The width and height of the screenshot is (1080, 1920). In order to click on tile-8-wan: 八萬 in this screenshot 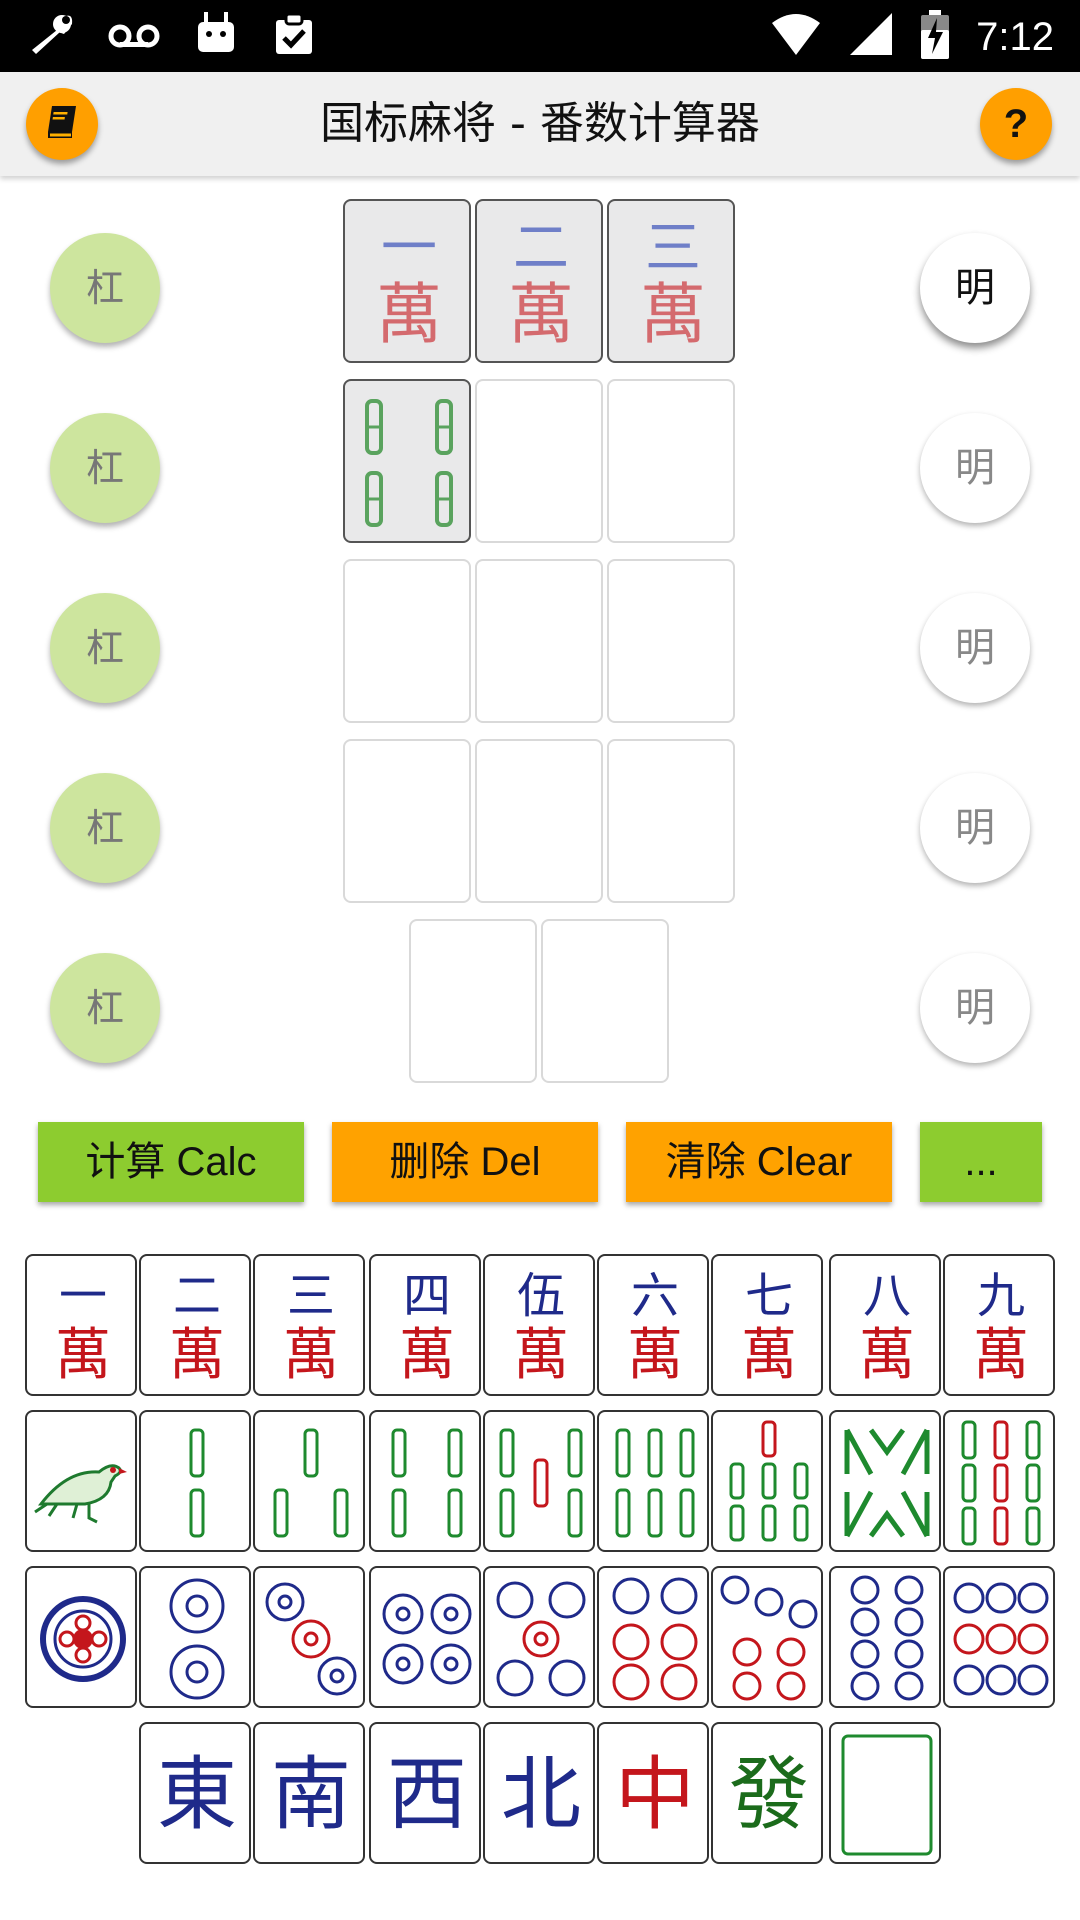, I will do `click(885, 1325)`.